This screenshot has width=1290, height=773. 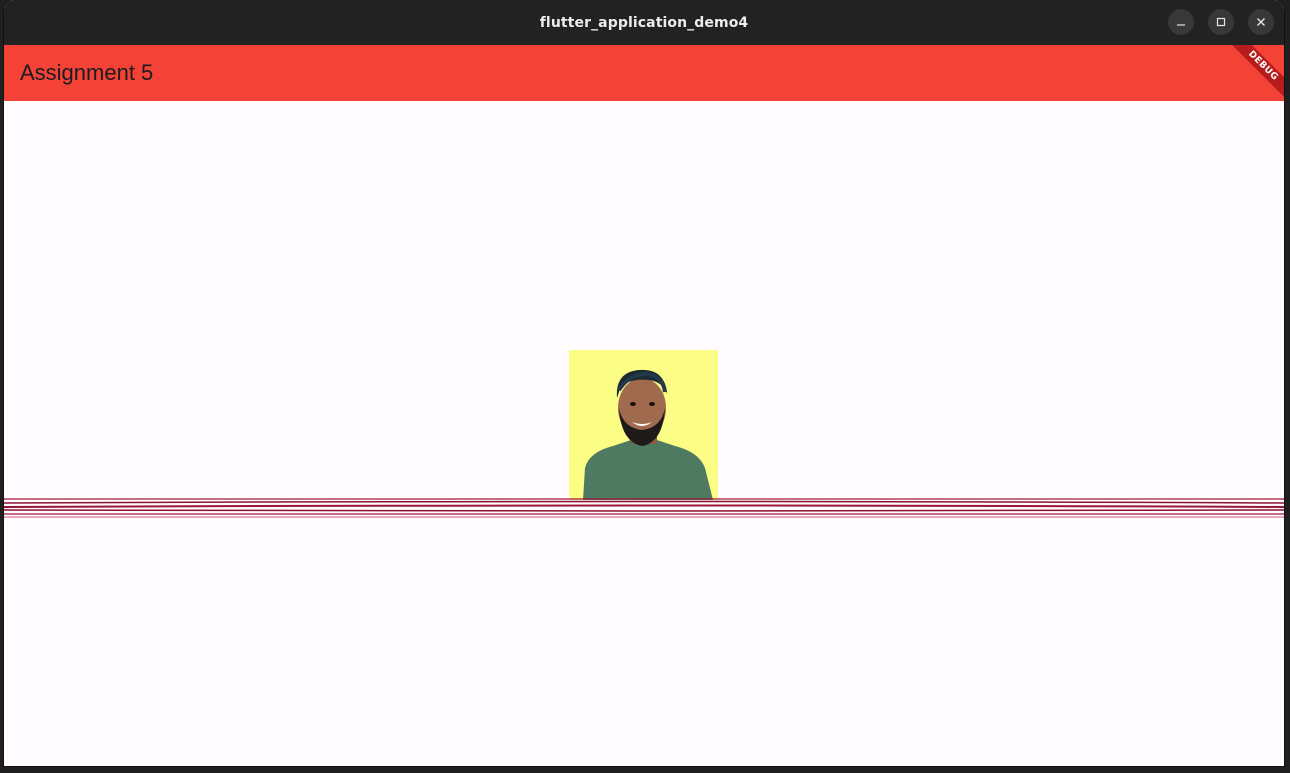 I want to click on window-controls, so click(x=1221, y=22).